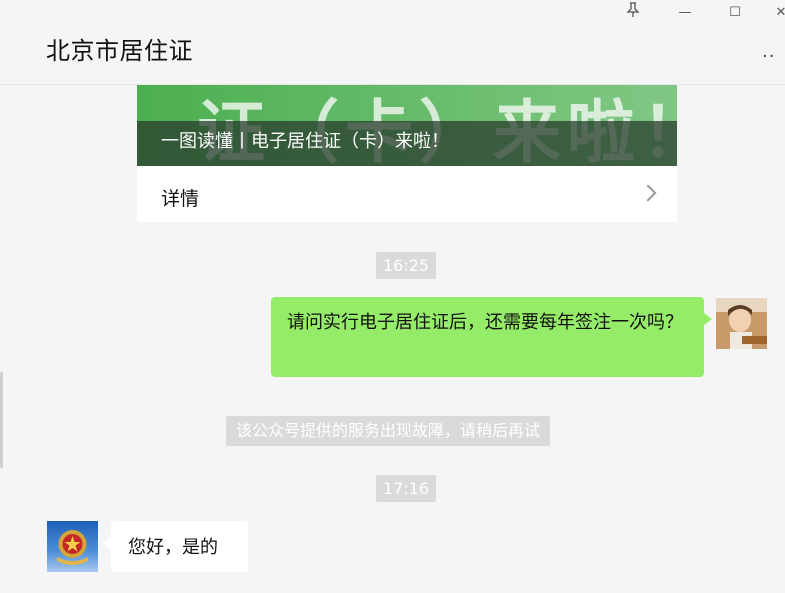 The width and height of the screenshot is (785, 593). Describe the element at coordinates (406, 488) in the screenshot. I see `timestamp: 17:16` at that location.